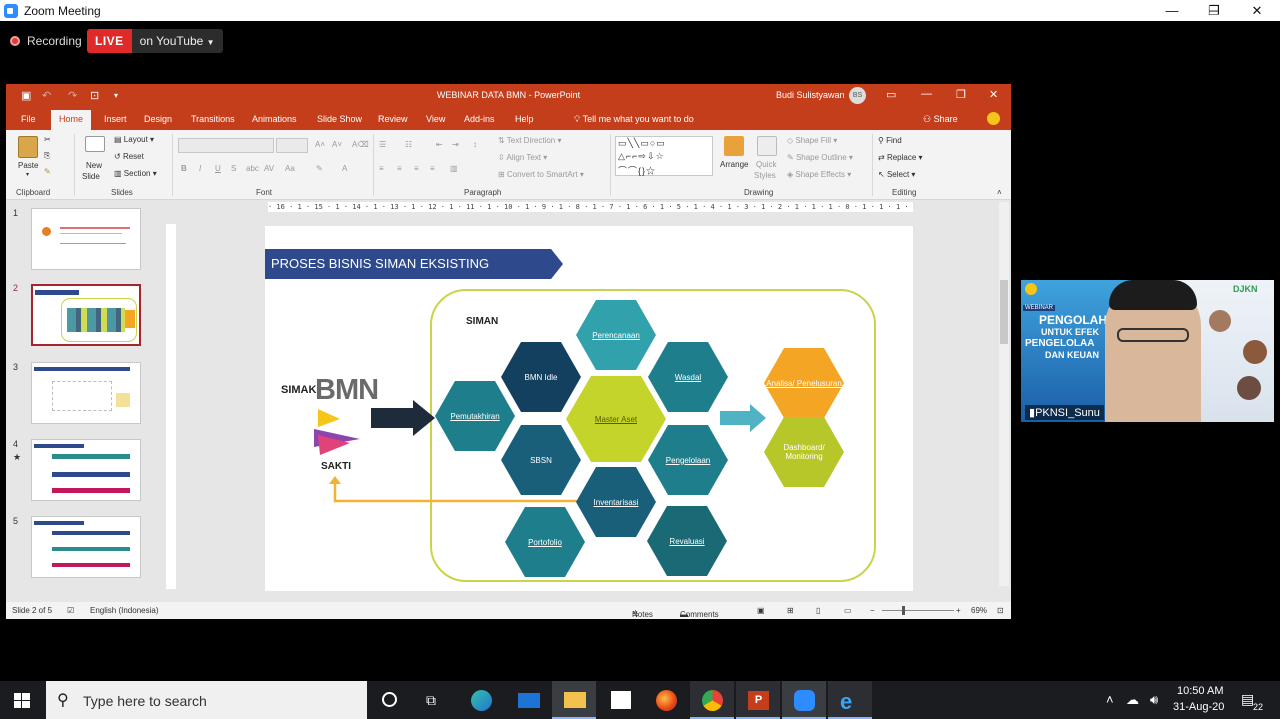 The image size is (1280, 719). What do you see at coordinates (404, 418) in the screenshot?
I see `input-arrow-icon` at bounding box center [404, 418].